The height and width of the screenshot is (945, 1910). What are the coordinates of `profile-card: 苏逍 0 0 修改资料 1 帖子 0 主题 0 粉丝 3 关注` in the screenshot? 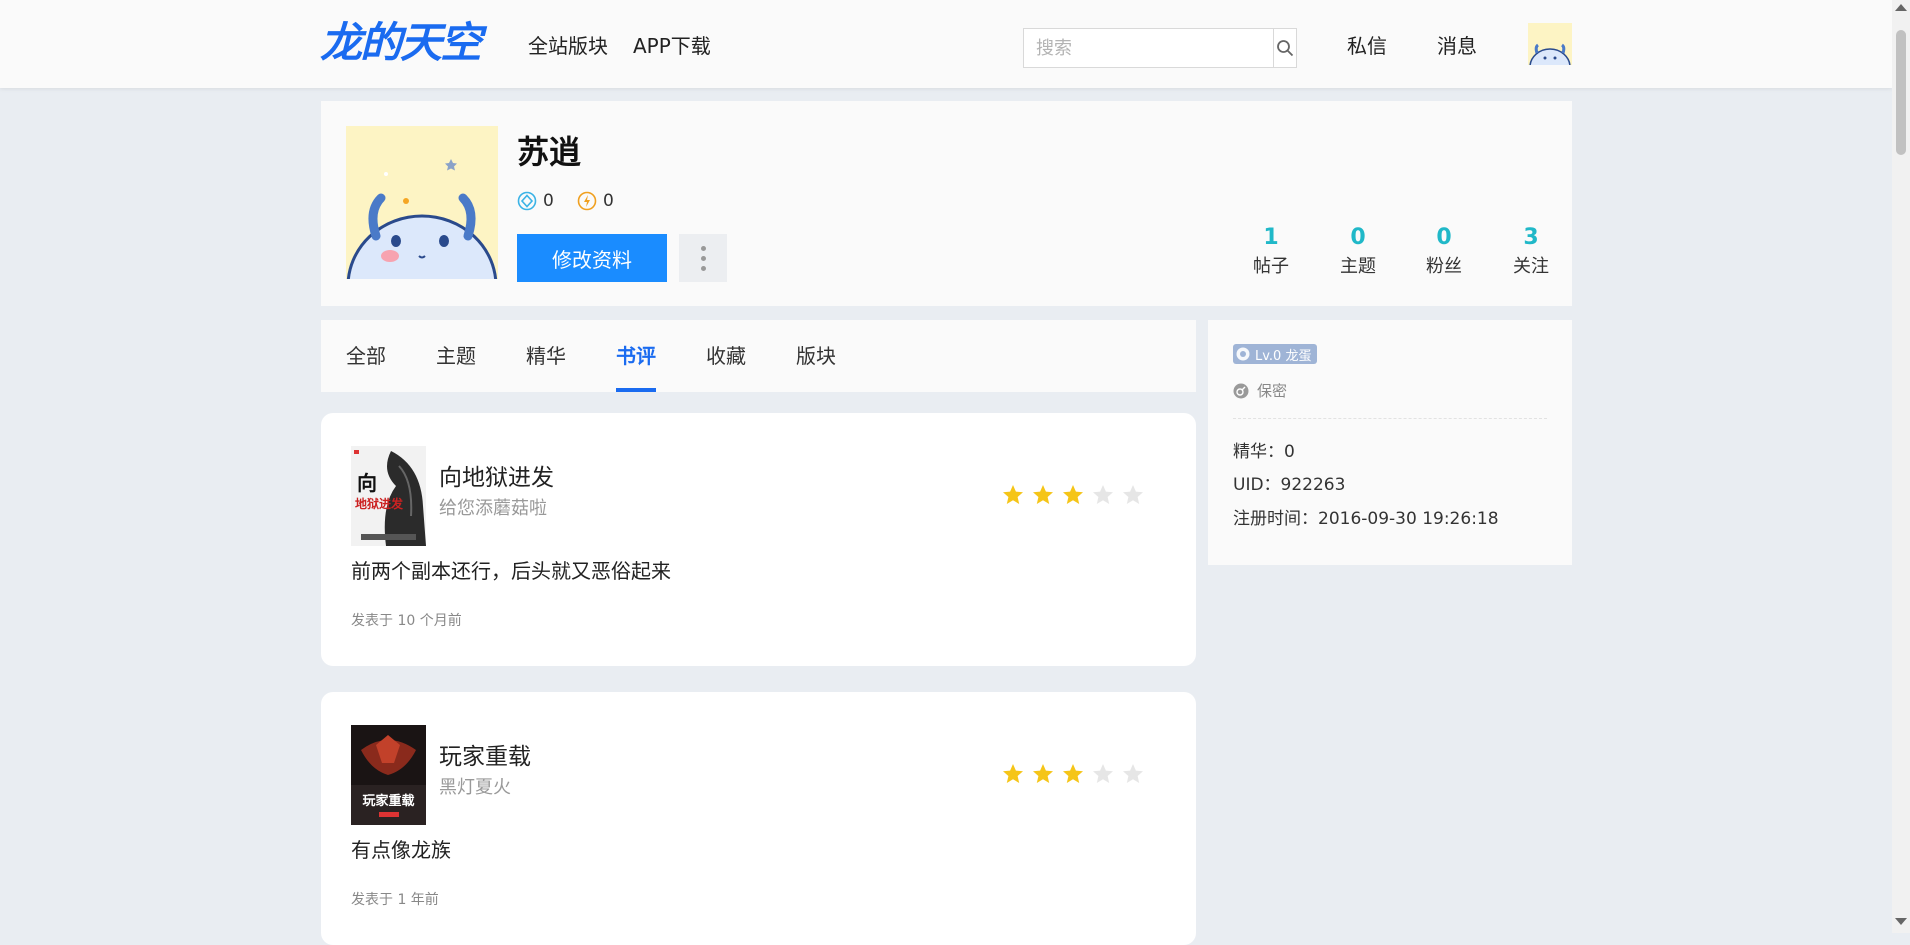 It's located at (946, 203).